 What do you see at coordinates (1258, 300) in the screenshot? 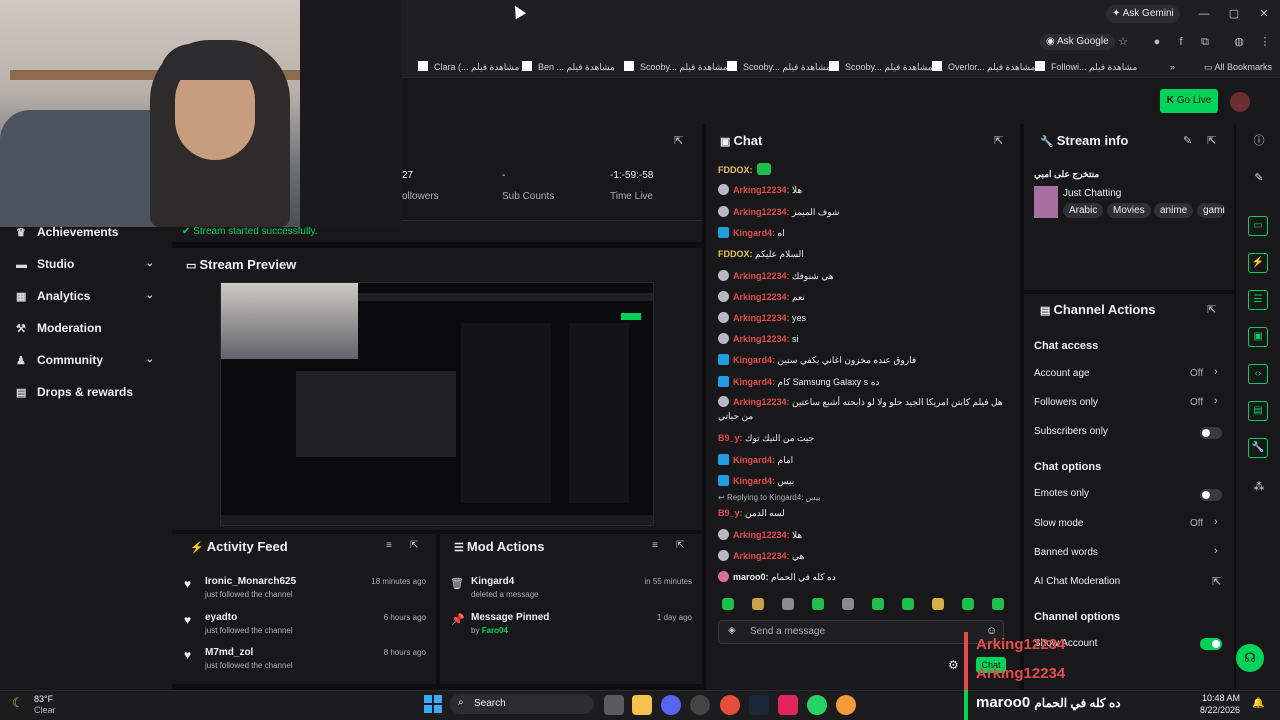
I see `rail-list-icon: ☰` at bounding box center [1258, 300].